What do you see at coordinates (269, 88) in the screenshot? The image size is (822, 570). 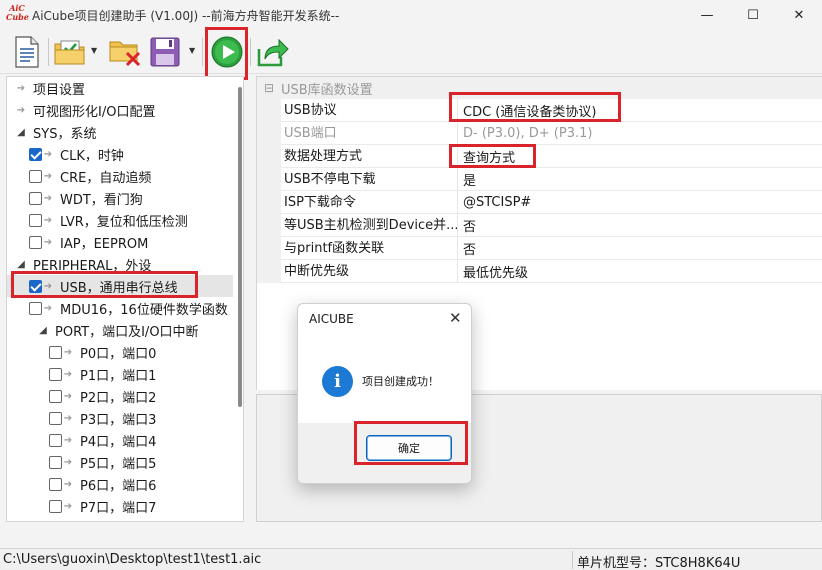 I see `collapse-icon: ⊟` at bounding box center [269, 88].